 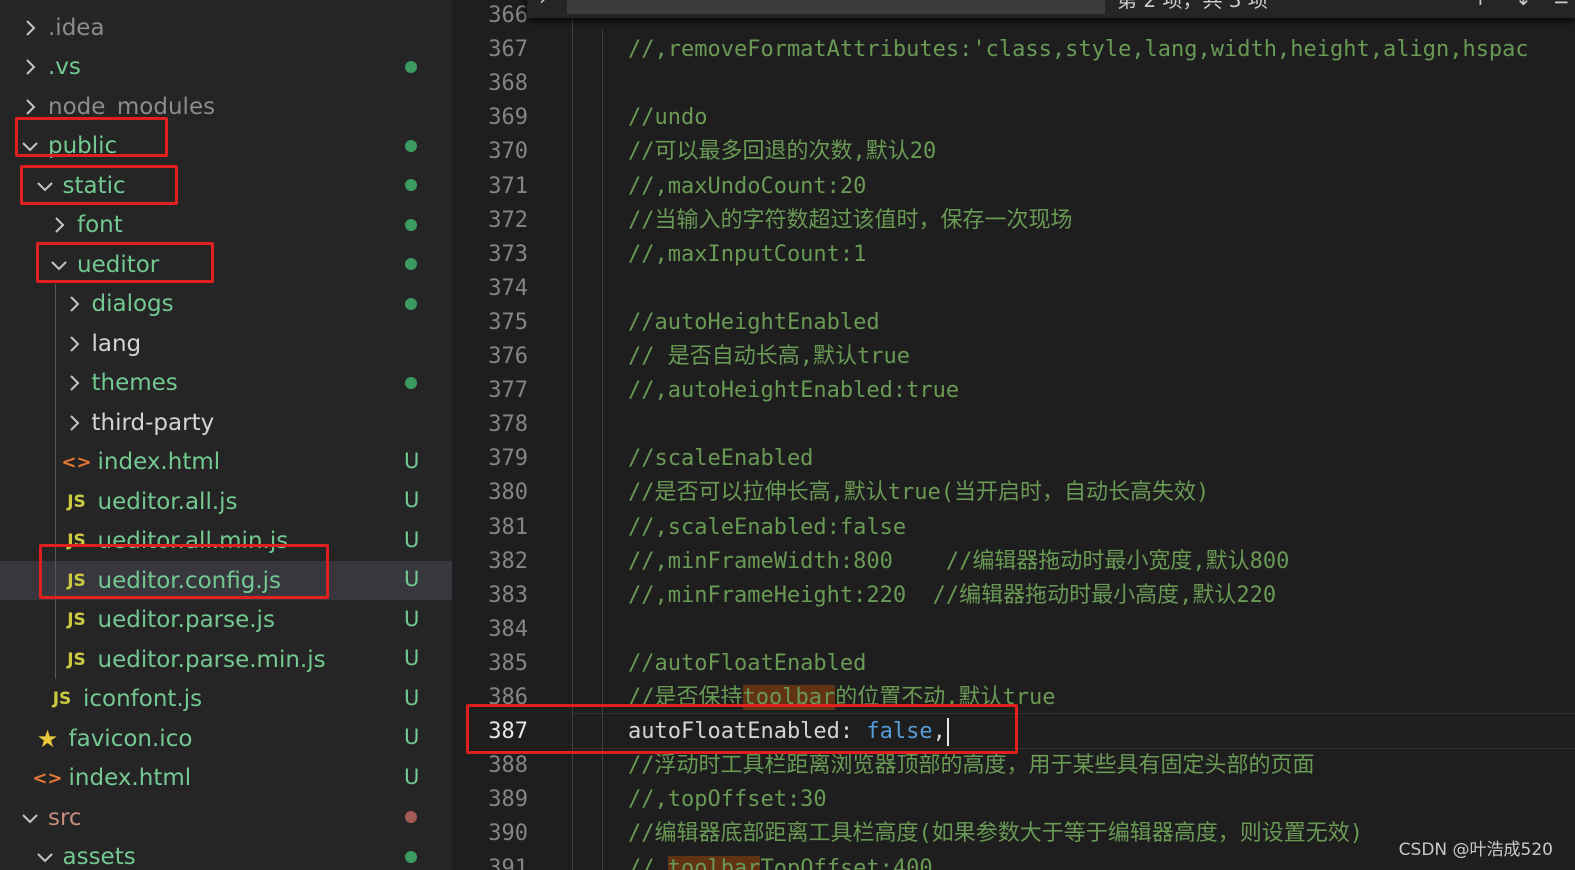 I want to click on explorer-file: JS ueditor.parse.min.js U, so click(x=226, y=659).